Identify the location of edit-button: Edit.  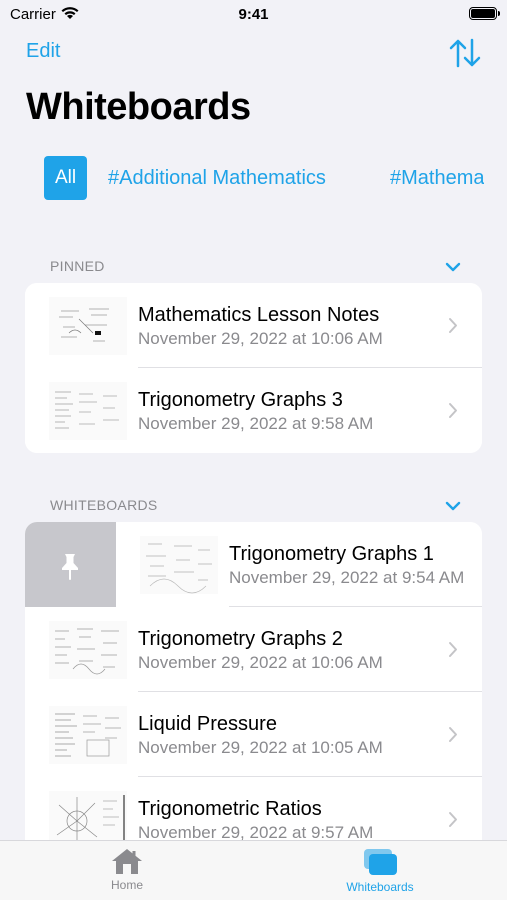
(43, 51).